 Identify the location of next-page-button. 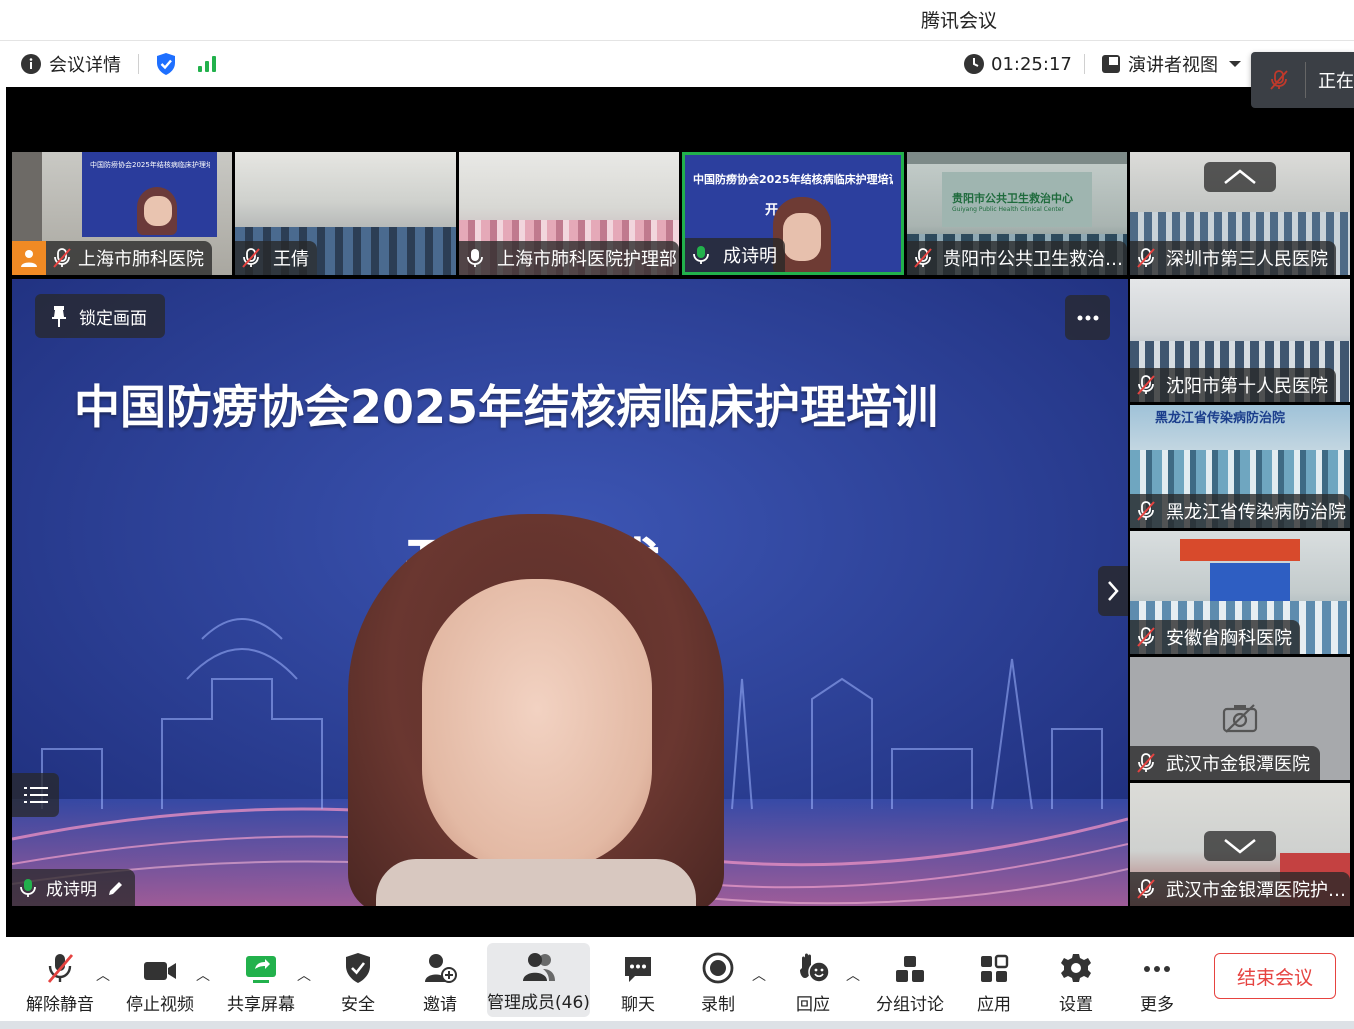
(1113, 591).